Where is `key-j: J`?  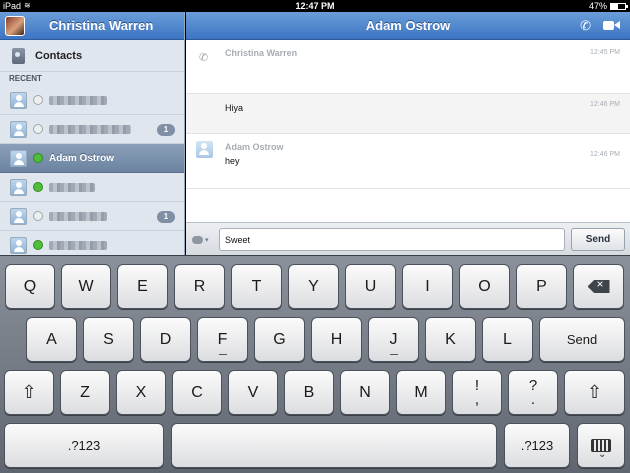 key-j: J is located at coordinates (393, 339).